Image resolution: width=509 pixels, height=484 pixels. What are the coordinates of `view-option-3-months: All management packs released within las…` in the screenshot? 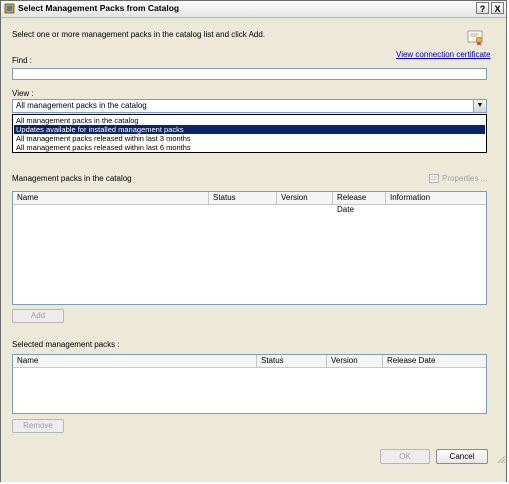 It's located at (249, 138).